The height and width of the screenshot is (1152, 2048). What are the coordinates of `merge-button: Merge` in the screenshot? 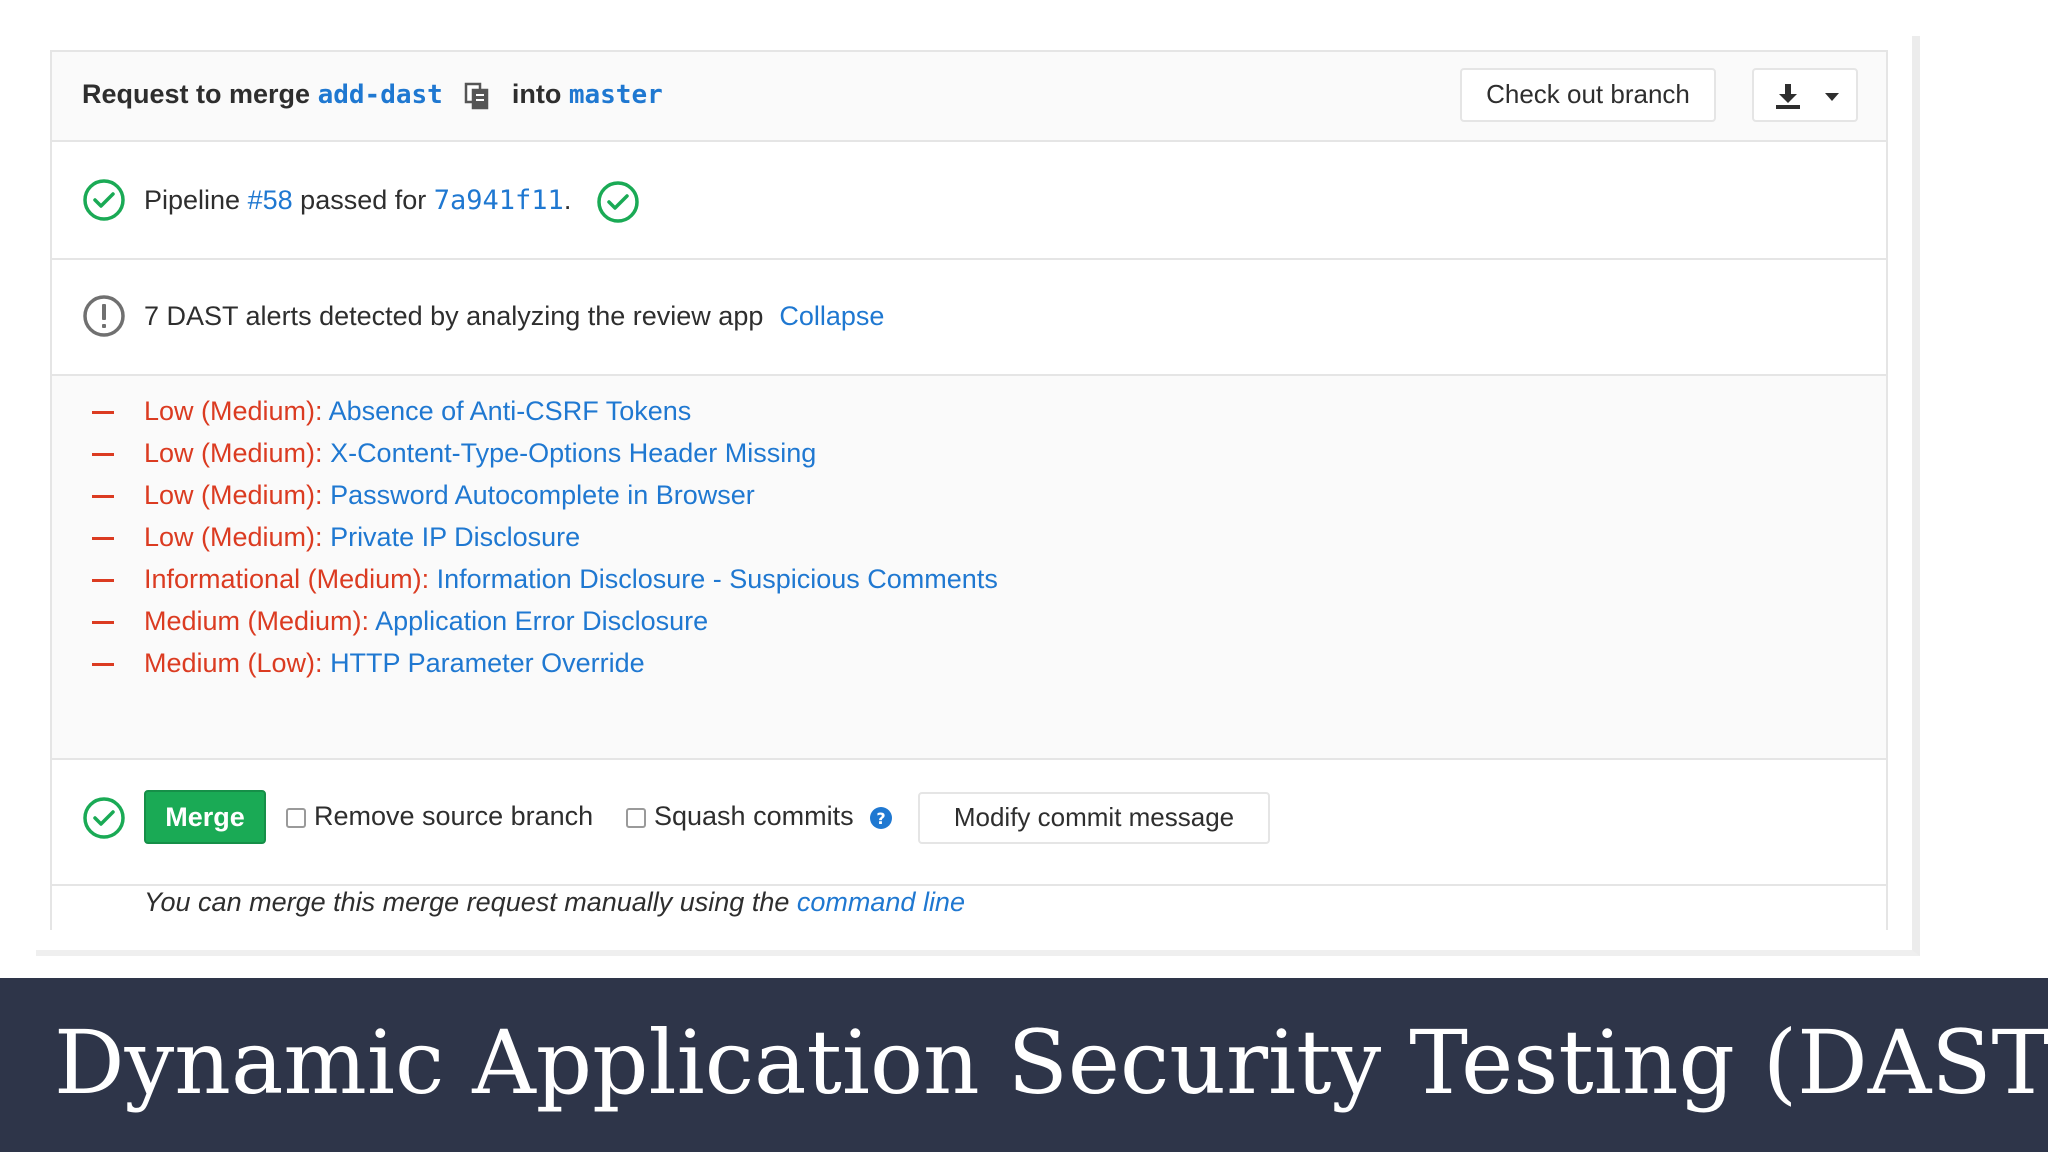 It's located at (205, 817).